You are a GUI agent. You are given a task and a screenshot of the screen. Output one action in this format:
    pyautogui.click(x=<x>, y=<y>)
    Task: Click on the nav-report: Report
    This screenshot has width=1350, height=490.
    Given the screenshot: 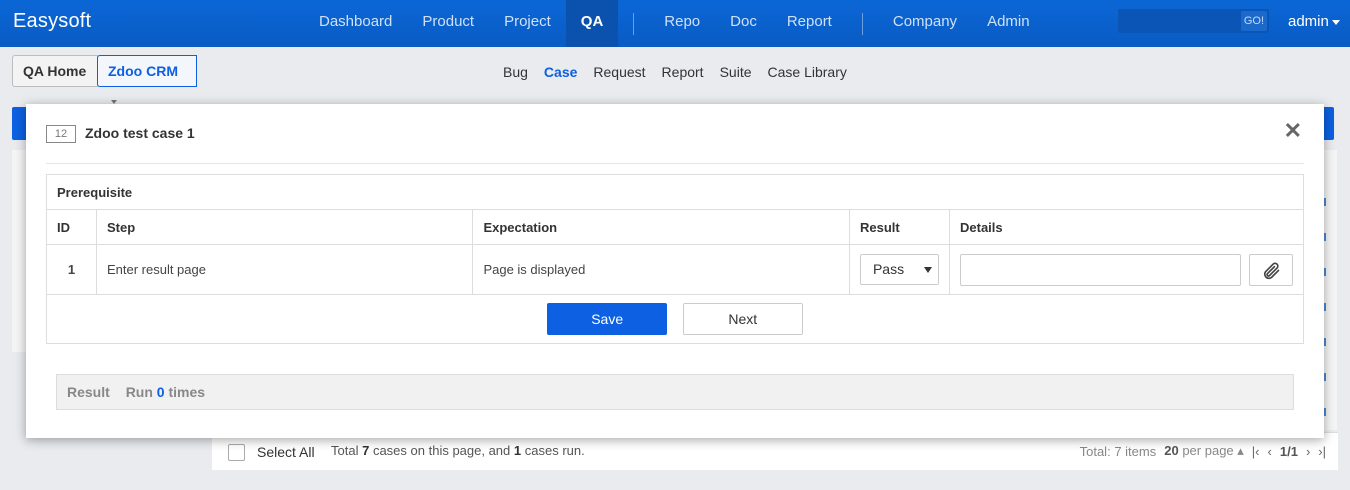 What is the action you would take?
    pyautogui.click(x=809, y=23)
    